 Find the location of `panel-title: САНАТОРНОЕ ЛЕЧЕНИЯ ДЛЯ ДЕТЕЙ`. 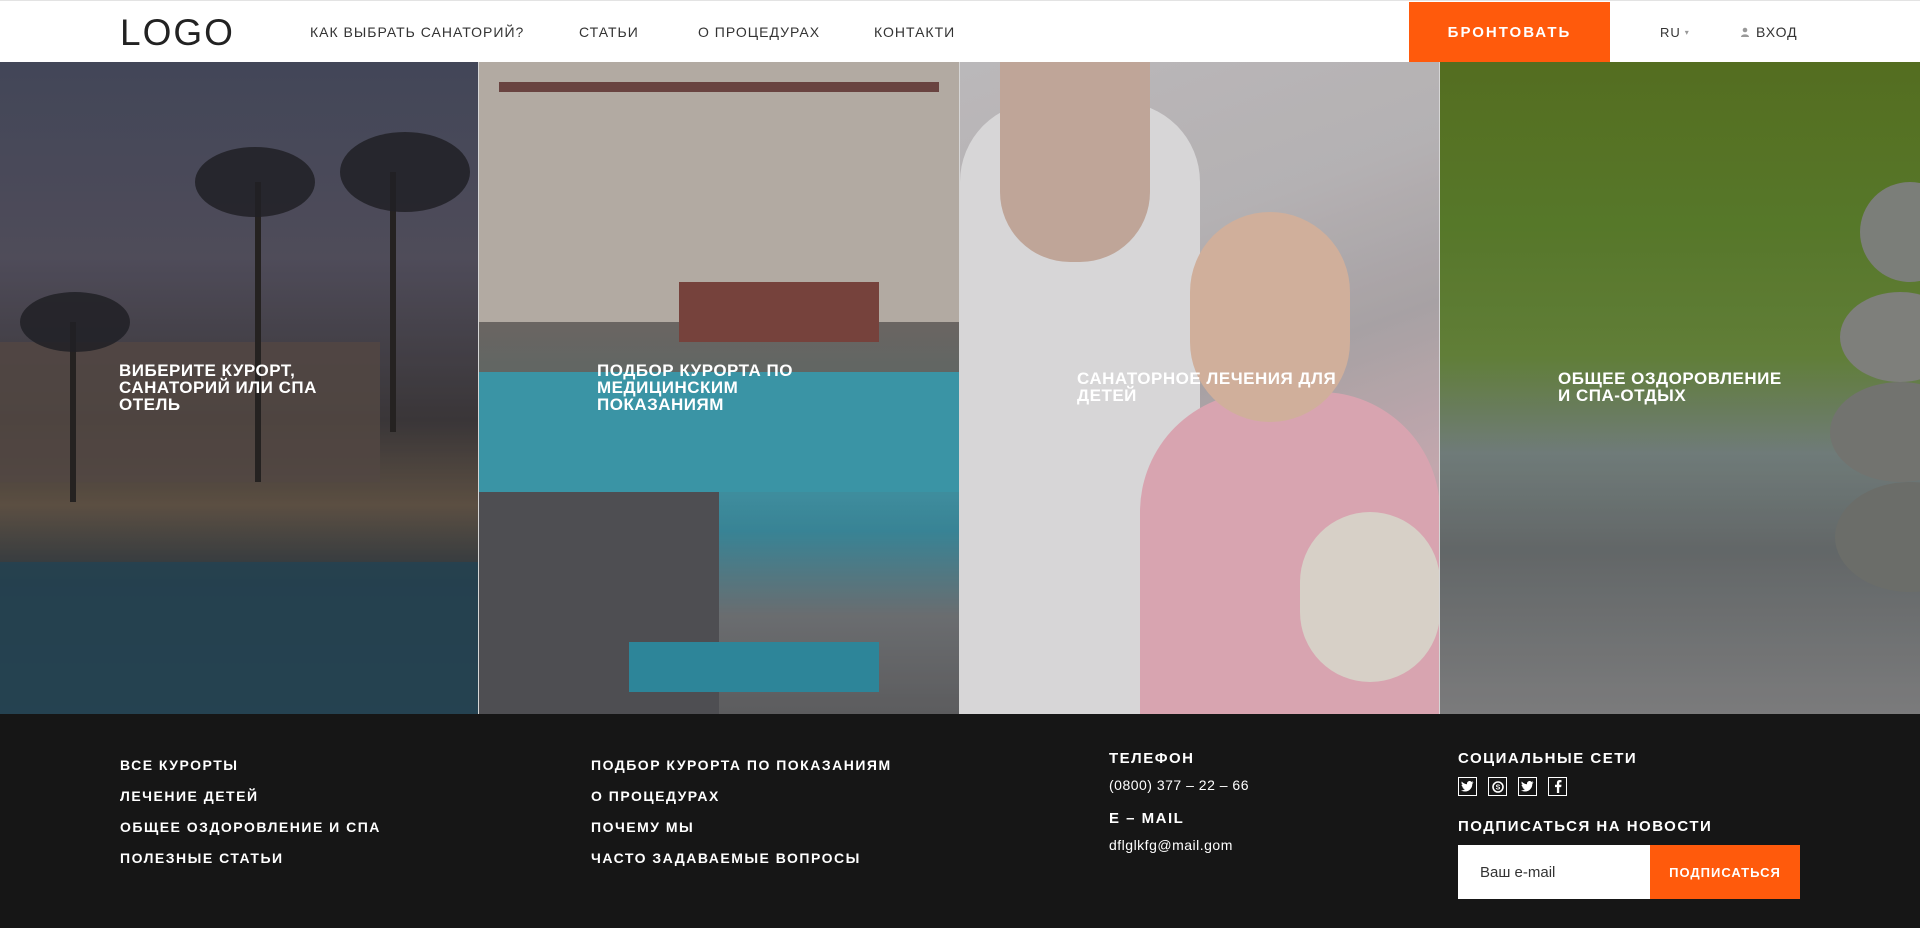

panel-title: САНАТОРНОЕ ЛЕЧЕНИЯ ДЛЯ ДЕТЕЙ is located at coordinates (1207, 387).